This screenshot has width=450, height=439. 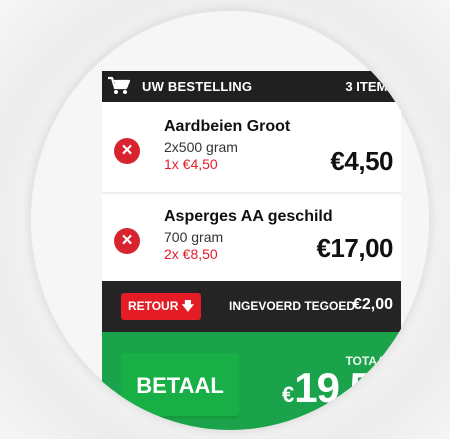 I want to click on item-name: Aardbeien Groot, so click(x=227, y=126).